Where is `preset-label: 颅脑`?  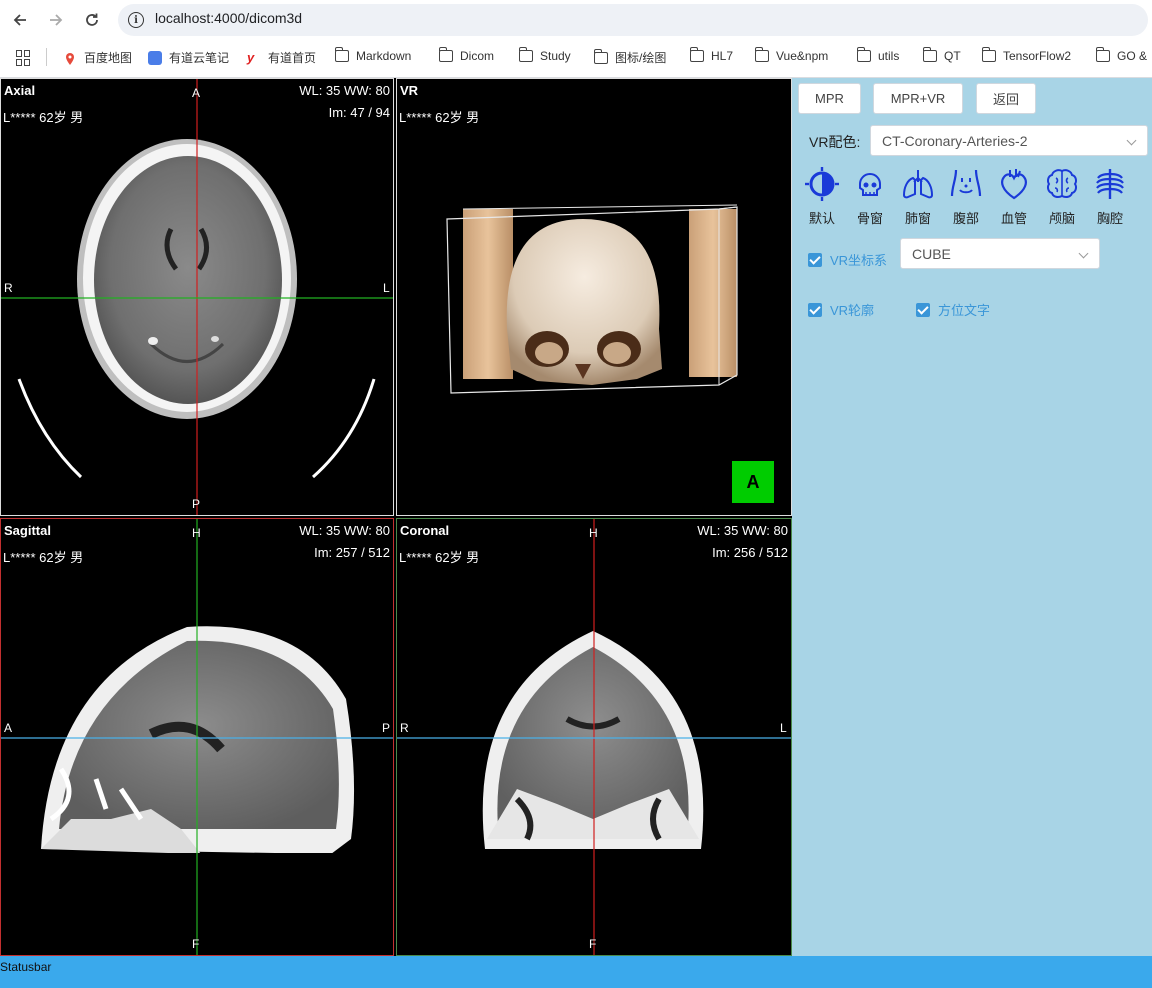
preset-label: 颅脑 is located at coordinates (1061, 218).